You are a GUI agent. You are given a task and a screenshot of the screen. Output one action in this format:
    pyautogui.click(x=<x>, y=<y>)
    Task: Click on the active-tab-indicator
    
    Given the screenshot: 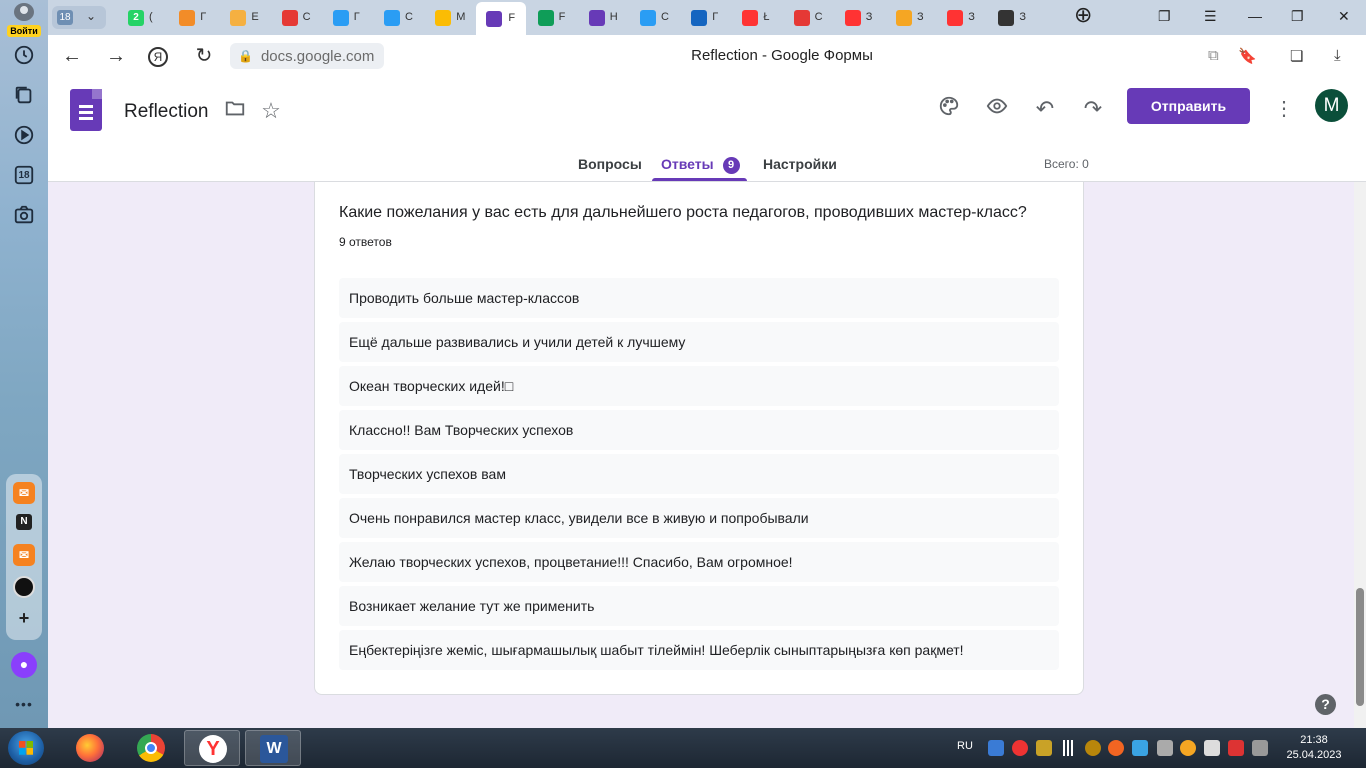 What is the action you would take?
    pyautogui.click(x=699, y=179)
    